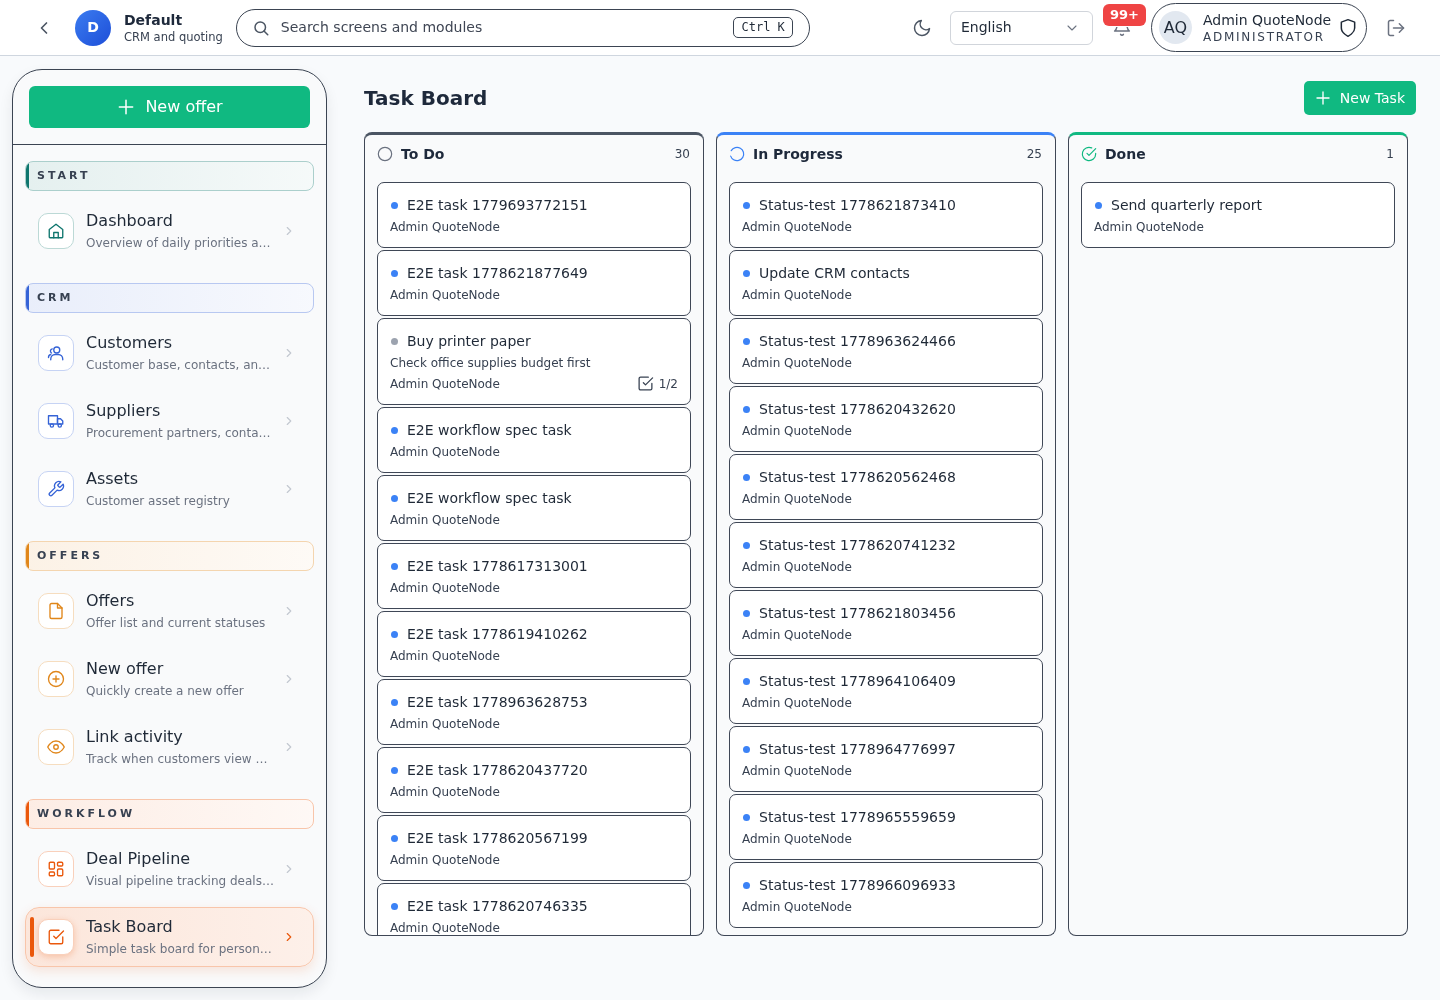 This screenshot has width=1440, height=1000. I want to click on section-label: CRM, so click(55, 298).